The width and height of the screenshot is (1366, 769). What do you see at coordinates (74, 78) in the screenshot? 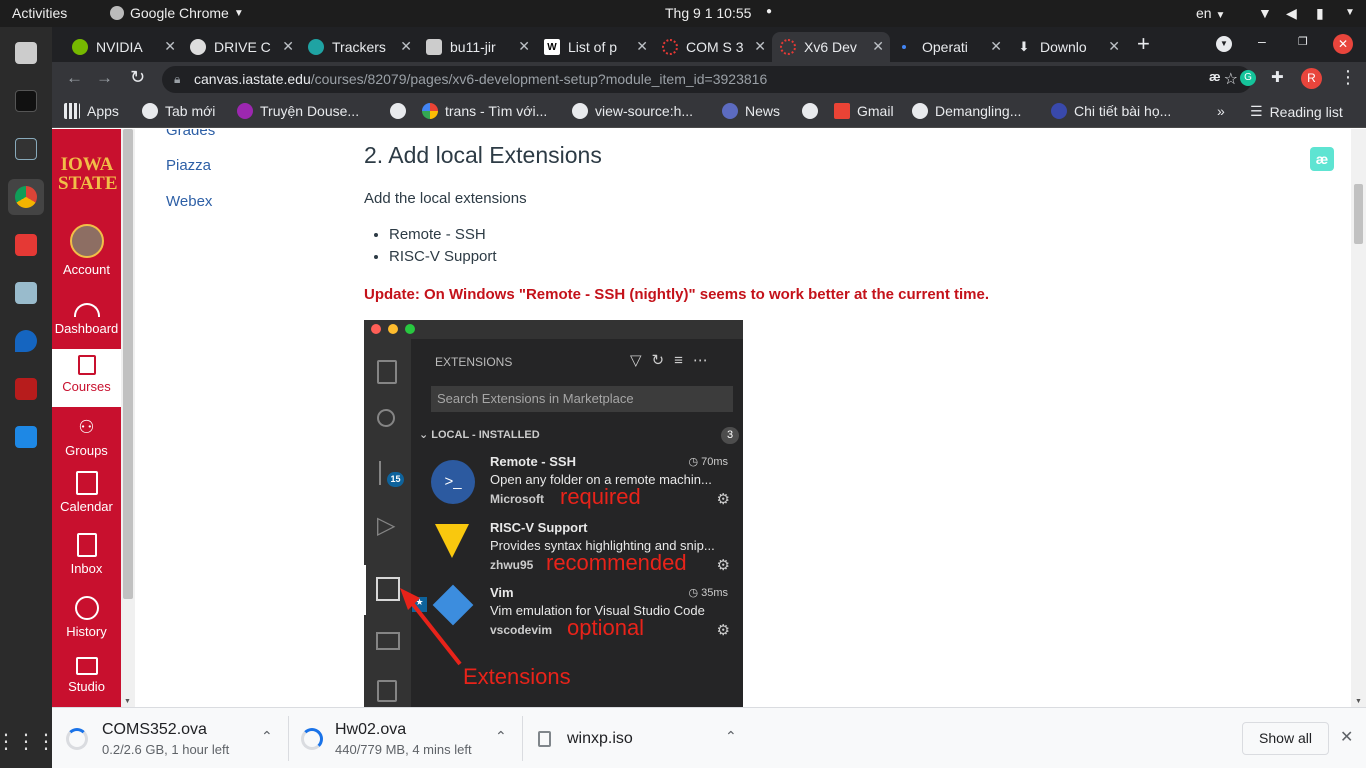
I see `back-button: ←` at bounding box center [74, 78].